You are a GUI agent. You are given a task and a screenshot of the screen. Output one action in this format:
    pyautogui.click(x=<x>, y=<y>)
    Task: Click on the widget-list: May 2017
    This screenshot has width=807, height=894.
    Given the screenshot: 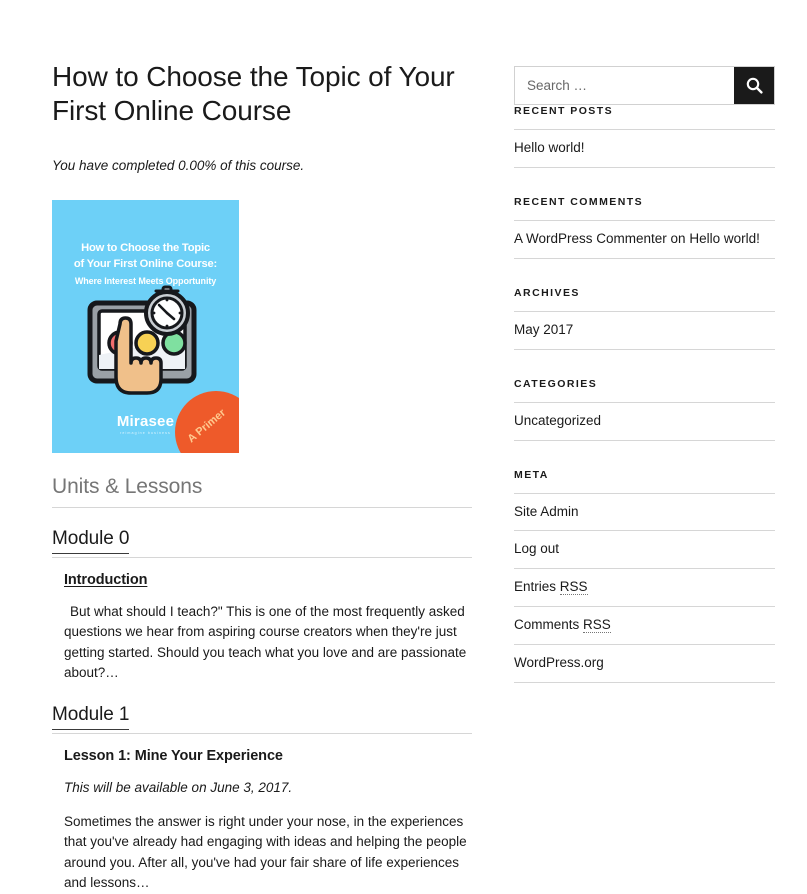 What is the action you would take?
    pyautogui.click(x=644, y=330)
    